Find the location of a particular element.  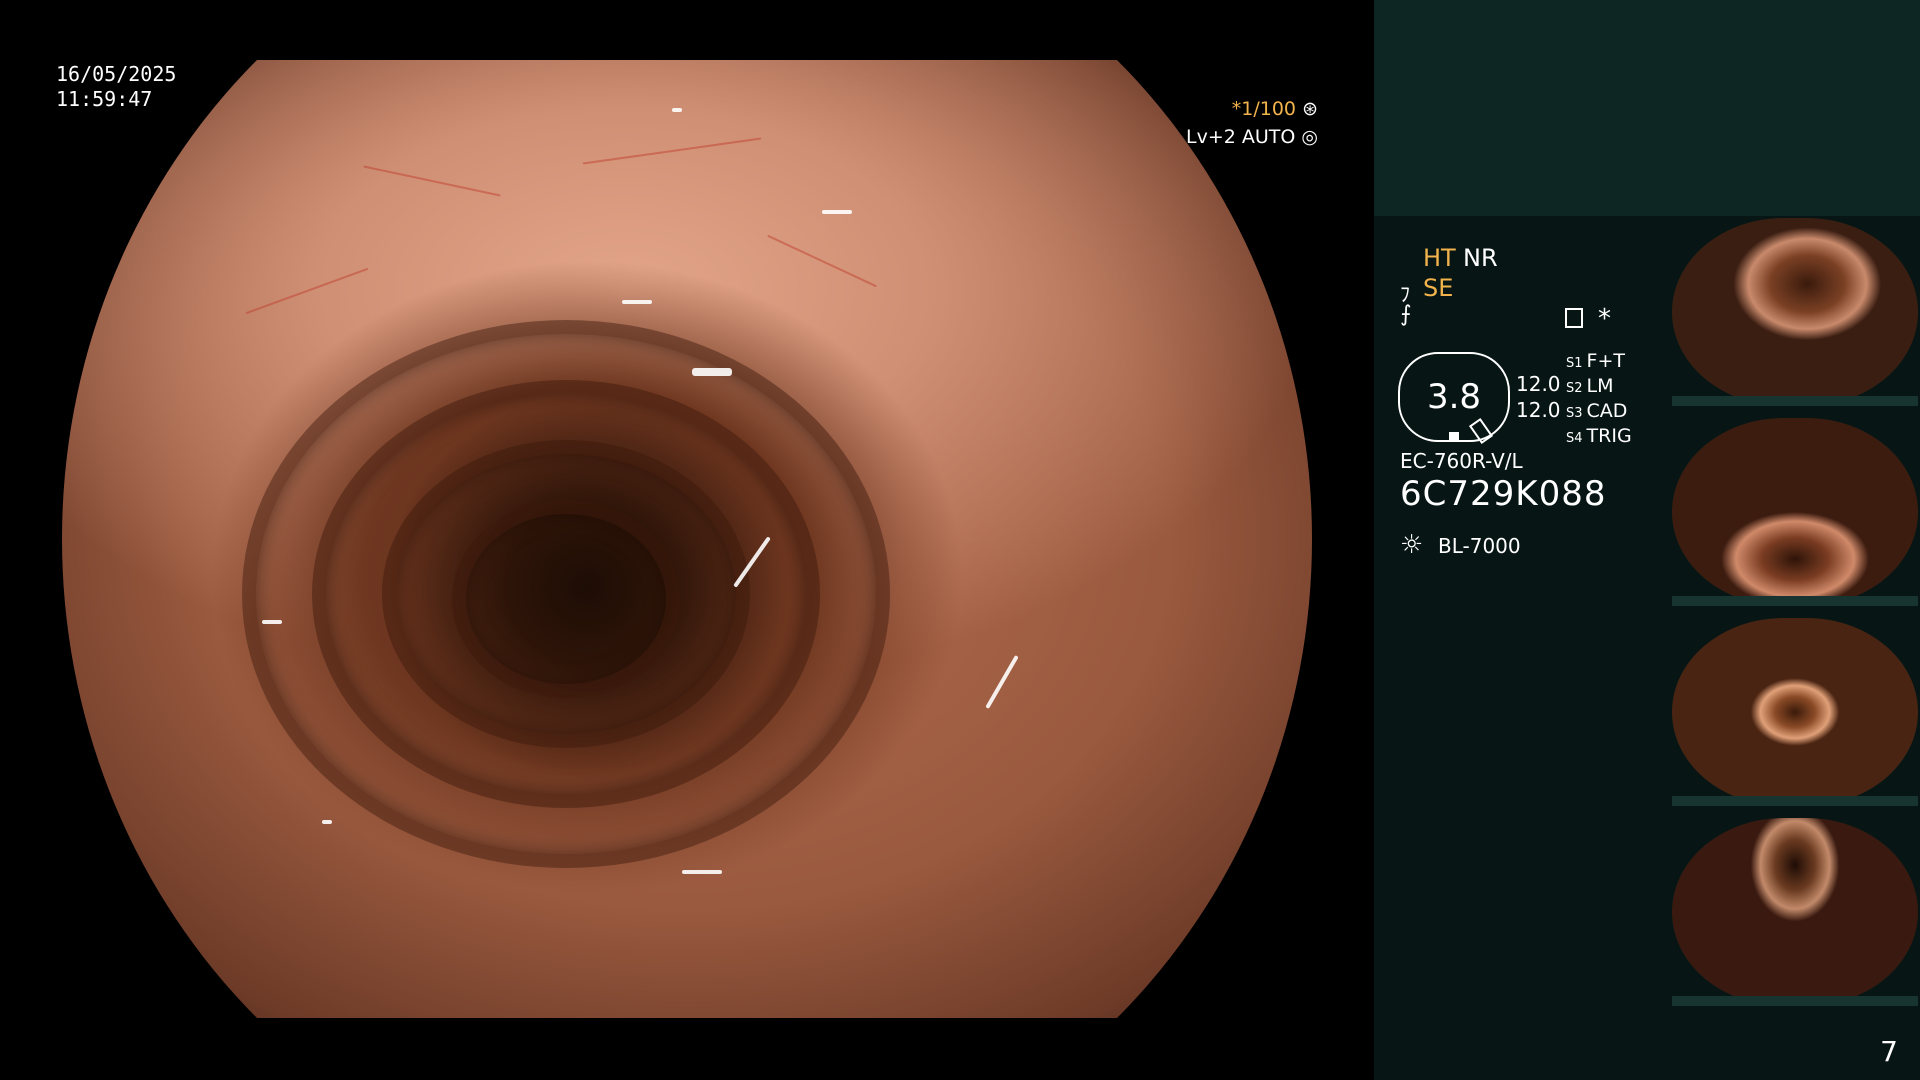

switch-label: LM is located at coordinates (1600, 386).